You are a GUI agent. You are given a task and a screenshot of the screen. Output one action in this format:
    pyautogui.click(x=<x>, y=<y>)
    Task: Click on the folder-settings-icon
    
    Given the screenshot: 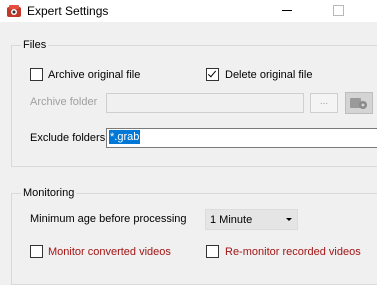 What is the action you would take?
    pyautogui.click(x=359, y=103)
    